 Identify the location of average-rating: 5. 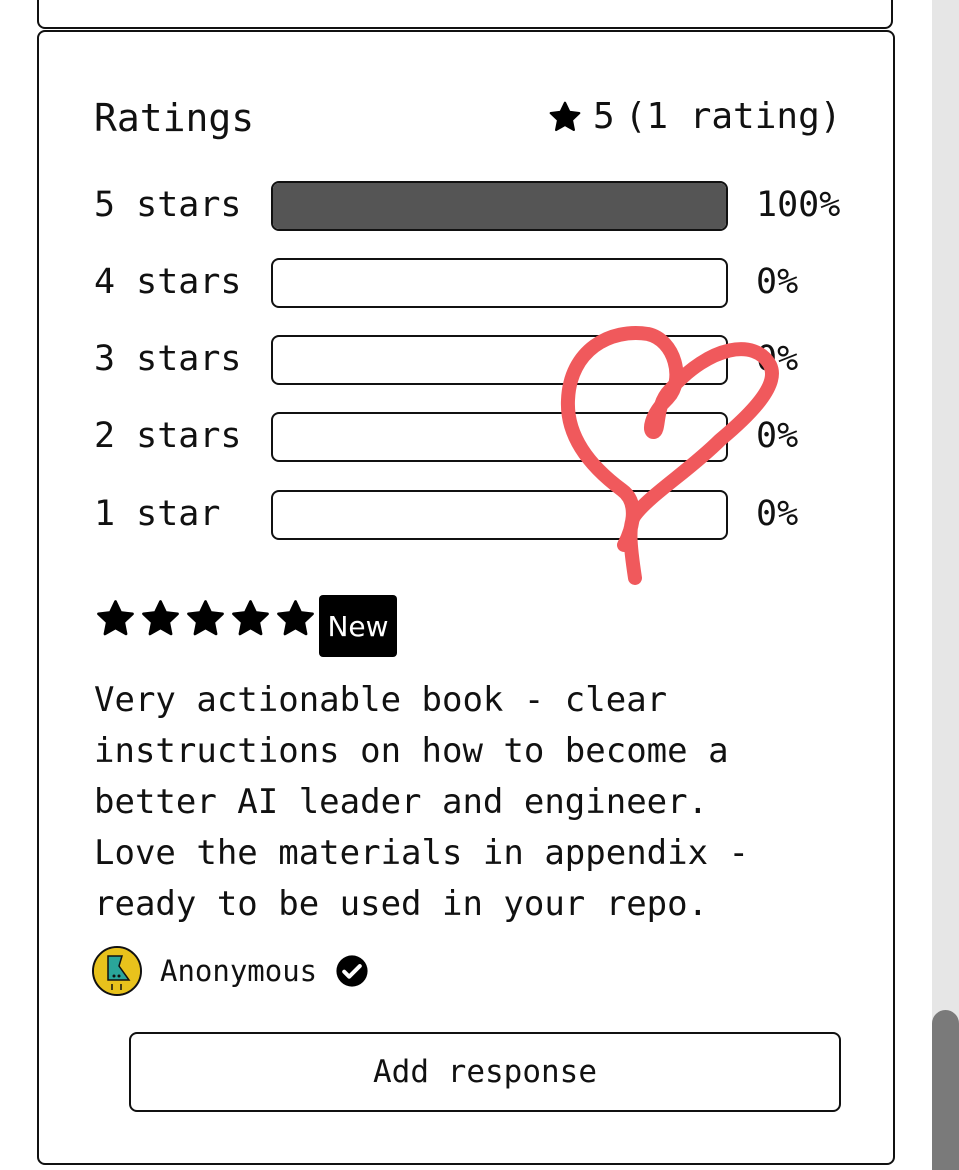
(604, 116).